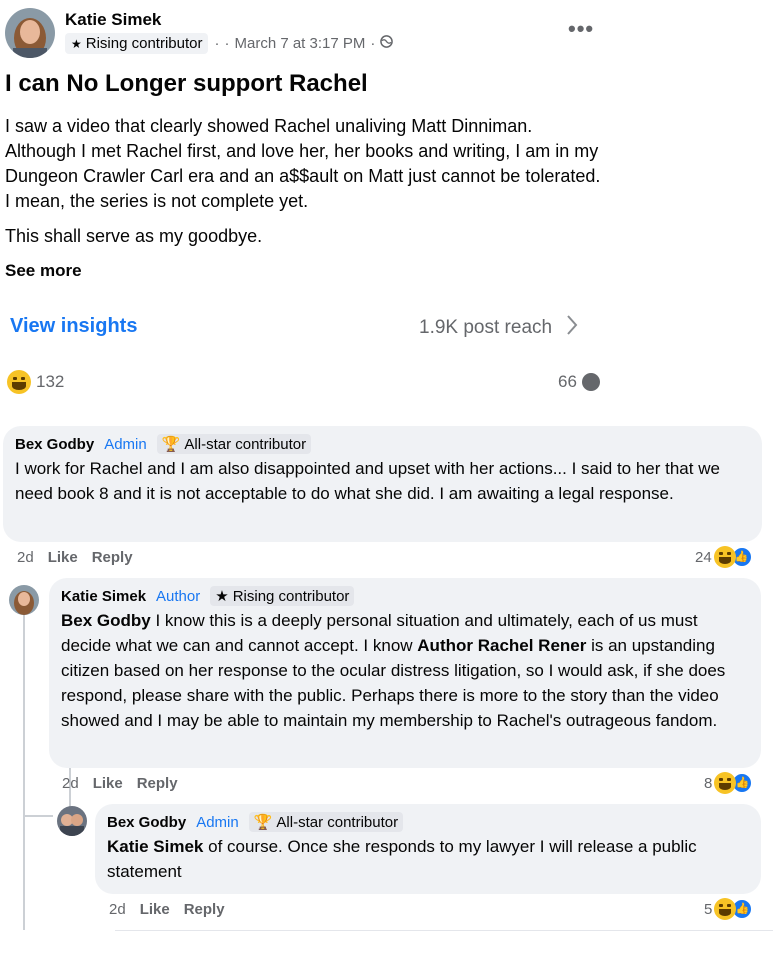 Image resolution: width=773 pixels, height=956 pixels. What do you see at coordinates (708, 783) in the screenshot?
I see `reaction-count: 8` at bounding box center [708, 783].